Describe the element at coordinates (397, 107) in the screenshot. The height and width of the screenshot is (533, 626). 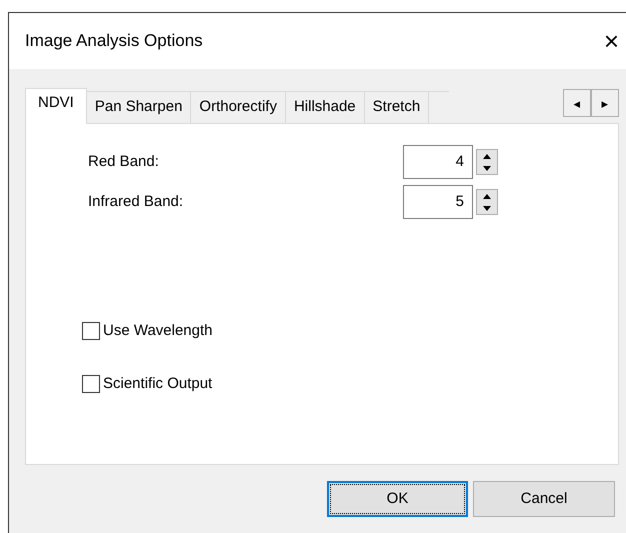
I see `tab: Stretch` at that location.